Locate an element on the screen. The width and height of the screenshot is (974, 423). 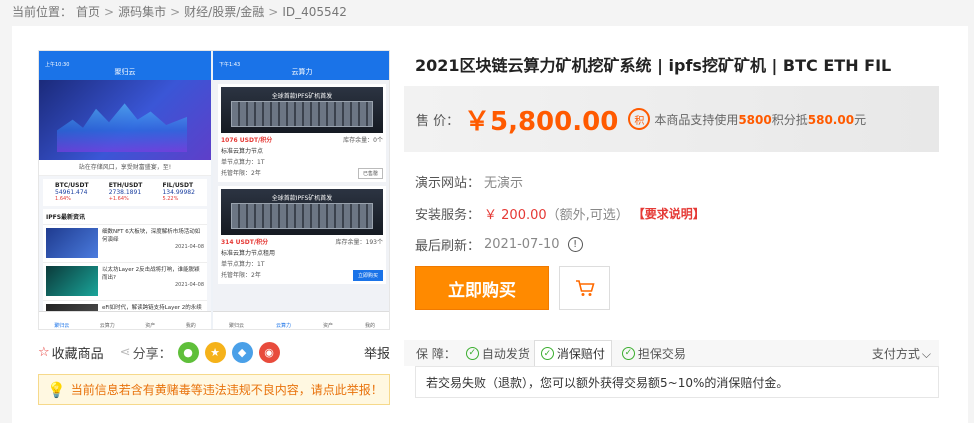
share-icon: ⋖ is located at coordinates (125, 352).